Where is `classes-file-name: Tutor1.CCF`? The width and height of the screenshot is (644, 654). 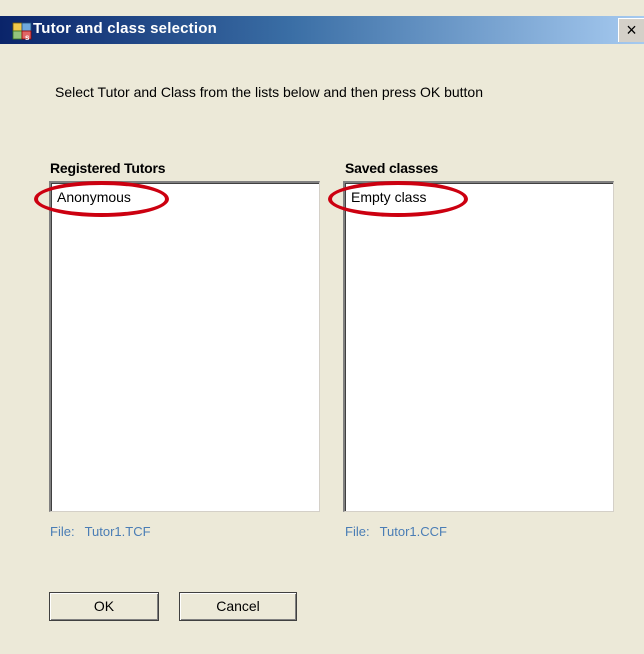 classes-file-name: Tutor1.CCF is located at coordinates (413, 531).